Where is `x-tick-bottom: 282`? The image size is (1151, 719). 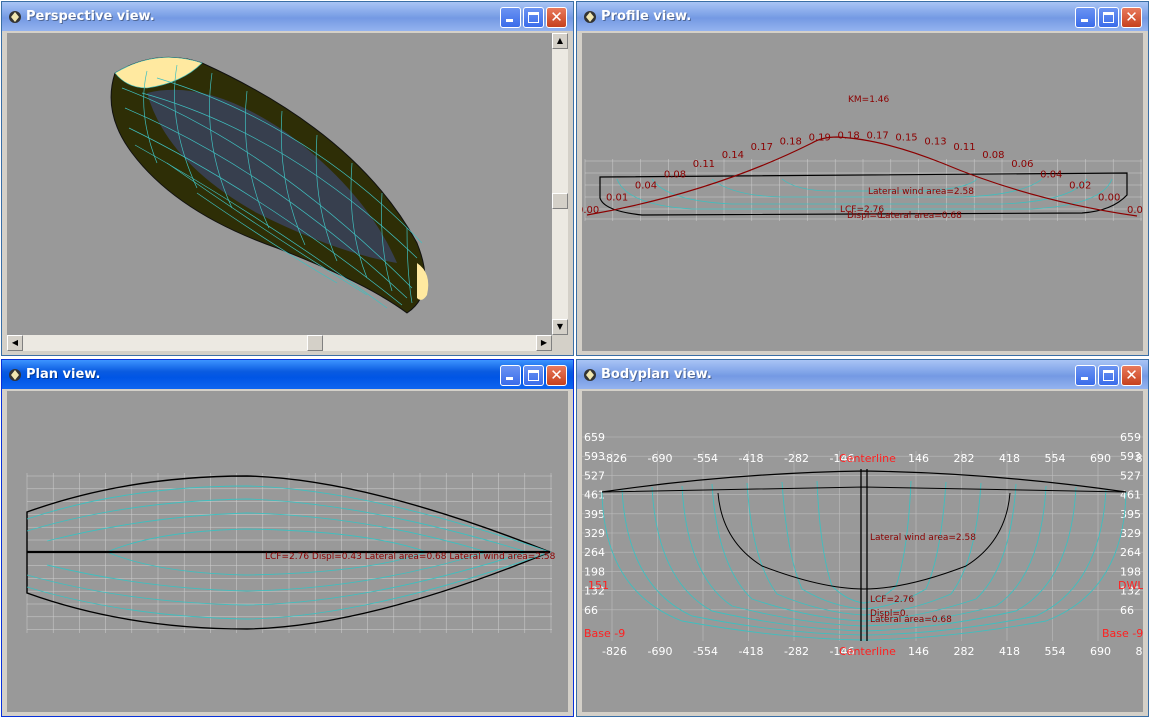
x-tick-bottom: 282 is located at coordinates (964, 651).